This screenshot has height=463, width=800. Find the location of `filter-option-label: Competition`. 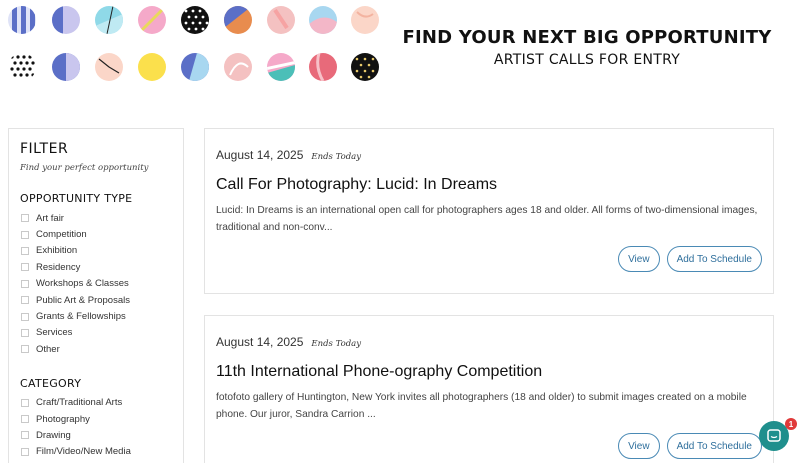

filter-option-label: Competition is located at coordinates (61, 235).